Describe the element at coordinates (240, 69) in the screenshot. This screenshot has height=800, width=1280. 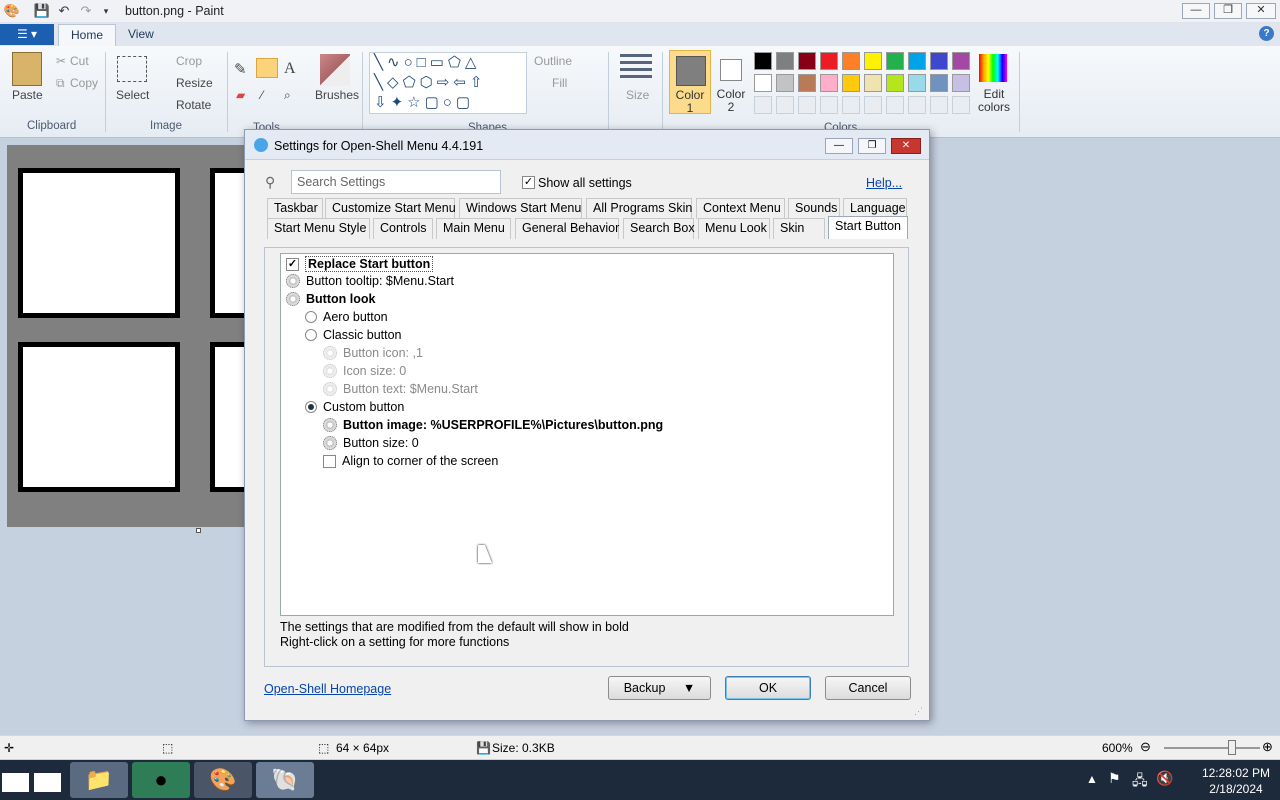
I see `pencil-icon: ✎` at that location.